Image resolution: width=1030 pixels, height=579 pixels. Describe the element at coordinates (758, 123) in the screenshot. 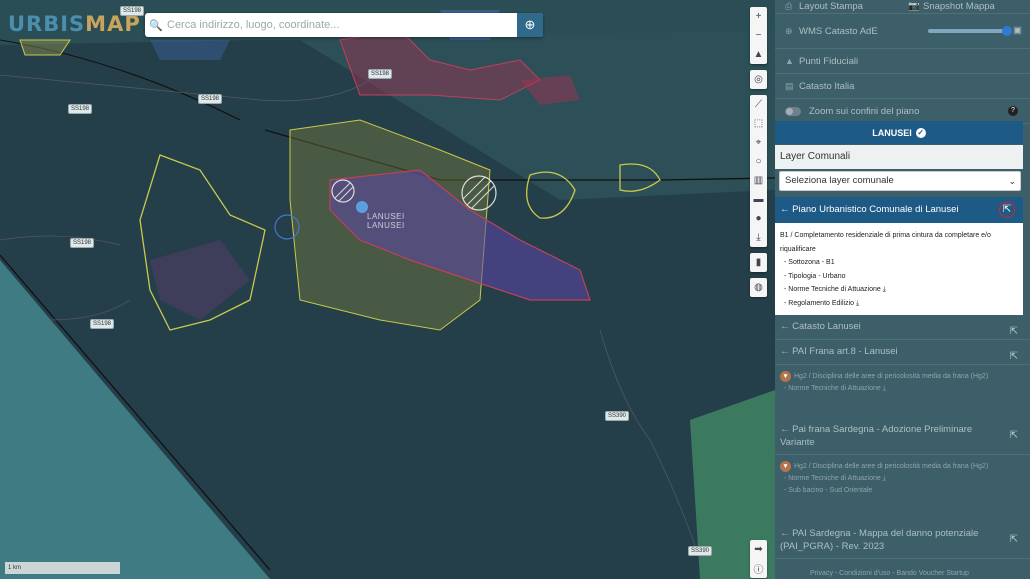

I see `polygon-draw-icon: ⬚` at that location.